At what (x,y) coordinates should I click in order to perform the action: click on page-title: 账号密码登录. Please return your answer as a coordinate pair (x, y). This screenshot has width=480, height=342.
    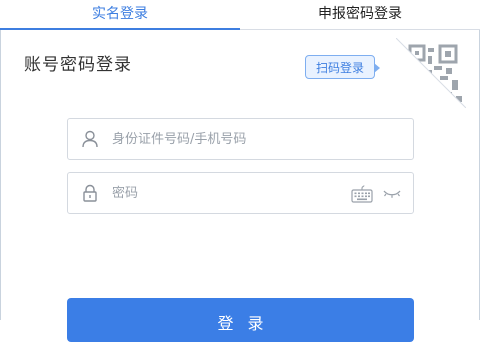
    Looking at the image, I should click on (78, 65).